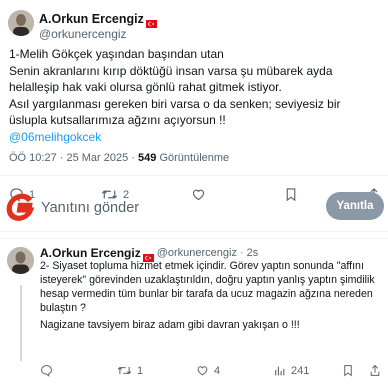 The width and height of the screenshot is (388, 391). Describe the element at coordinates (21, 23) in the screenshot. I see `author-avatar` at that location.